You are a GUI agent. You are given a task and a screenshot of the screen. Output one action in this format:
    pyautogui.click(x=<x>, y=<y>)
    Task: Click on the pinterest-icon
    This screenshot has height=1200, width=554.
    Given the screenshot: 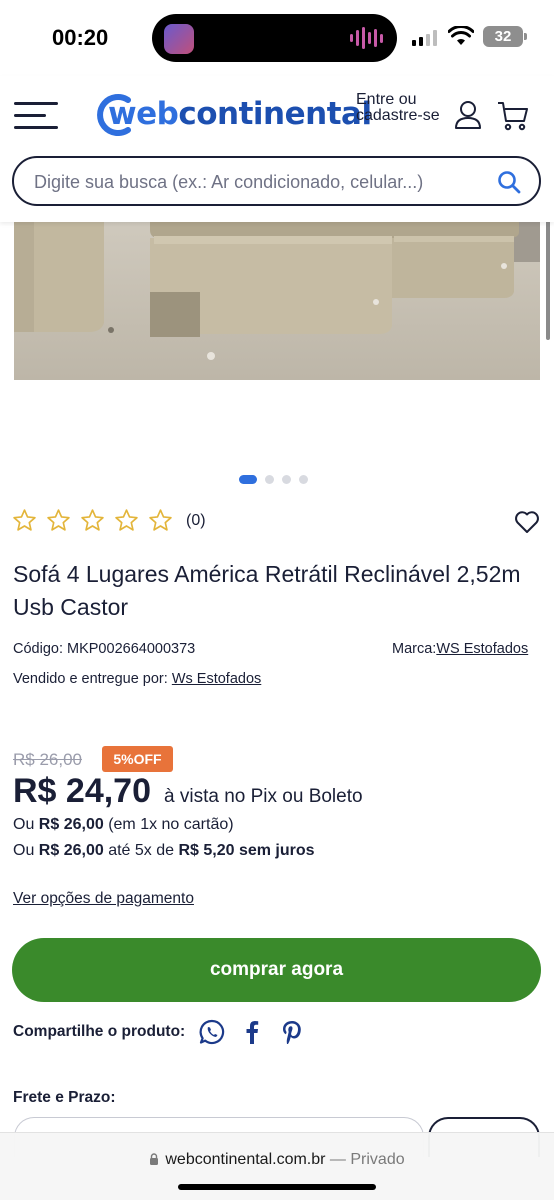 What is the action you would take?
    pyautogui.click(x=292, y=1032)
    